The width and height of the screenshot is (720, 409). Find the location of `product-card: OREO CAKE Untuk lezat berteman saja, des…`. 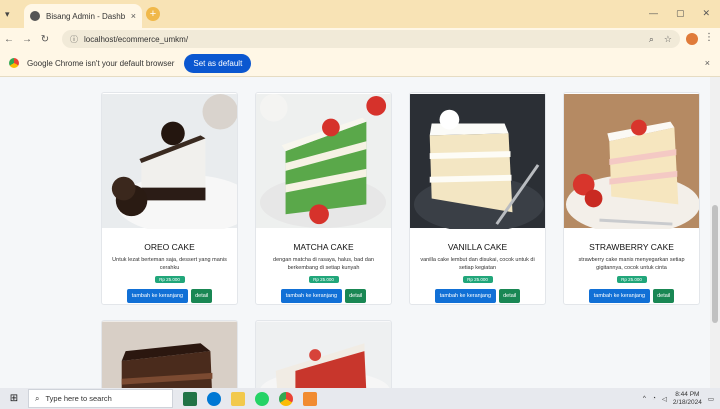

product-card: OREO CAKE Untuk lezat berteman saja, des… is located at coordinates (169, 198).